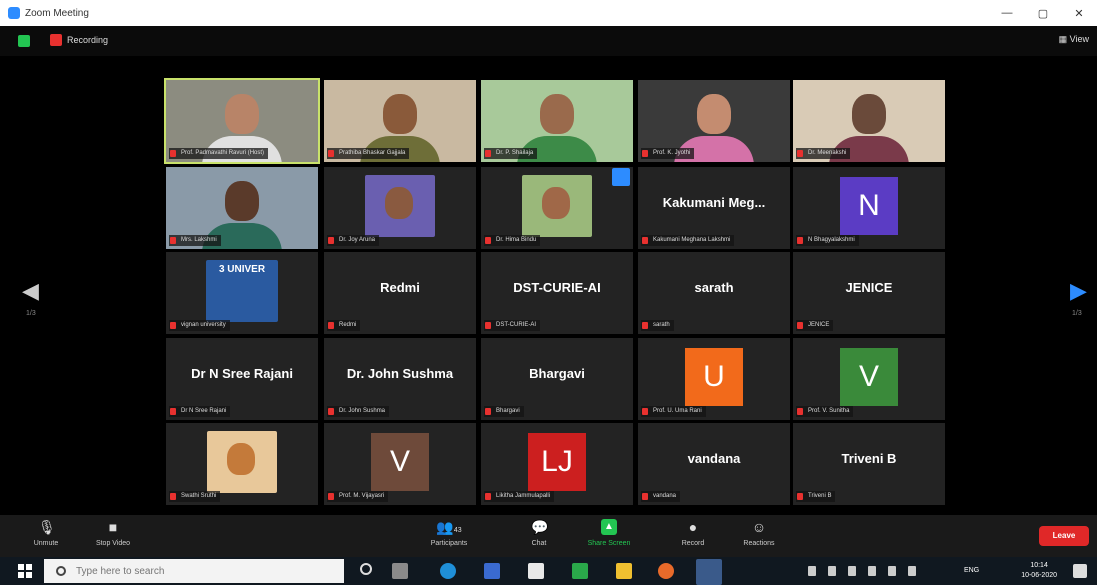 This screenshot has height=585, width=1097. I want to click on minimize-button: —, so click(1007, 13).